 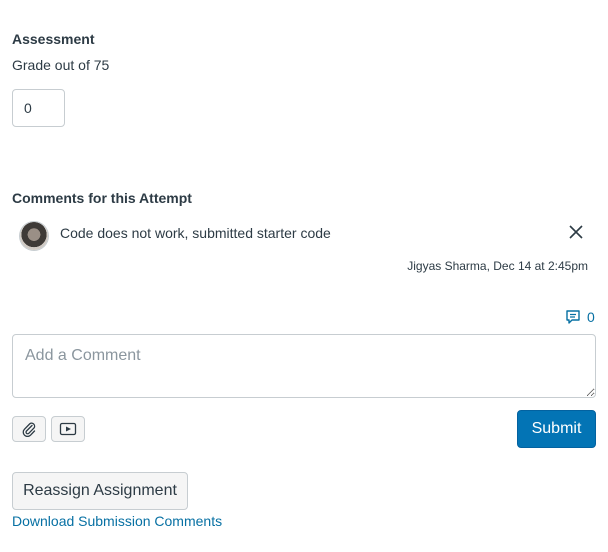 What do you see at coordinates (576, 232) in the screenshot?
I see `close-icon` at bounding box center [576, 232].